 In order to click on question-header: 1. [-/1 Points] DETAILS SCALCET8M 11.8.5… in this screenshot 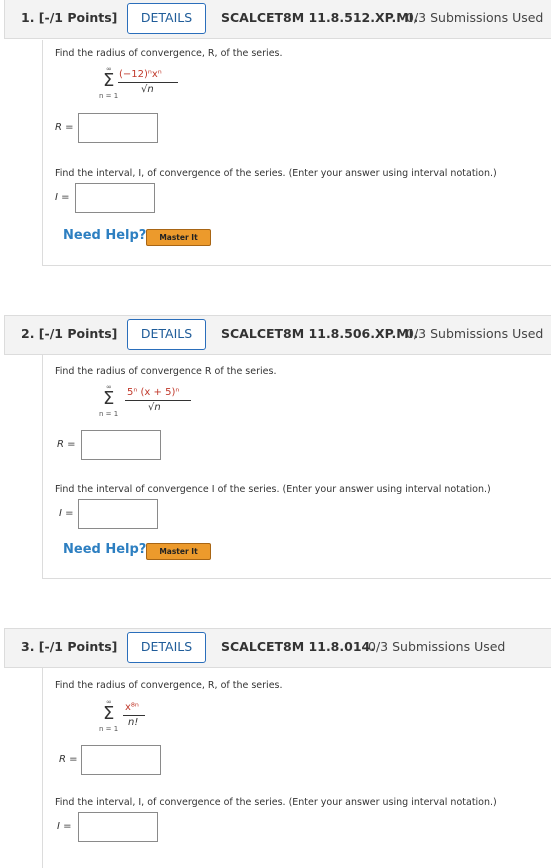, I will do `click(277, 19)`.